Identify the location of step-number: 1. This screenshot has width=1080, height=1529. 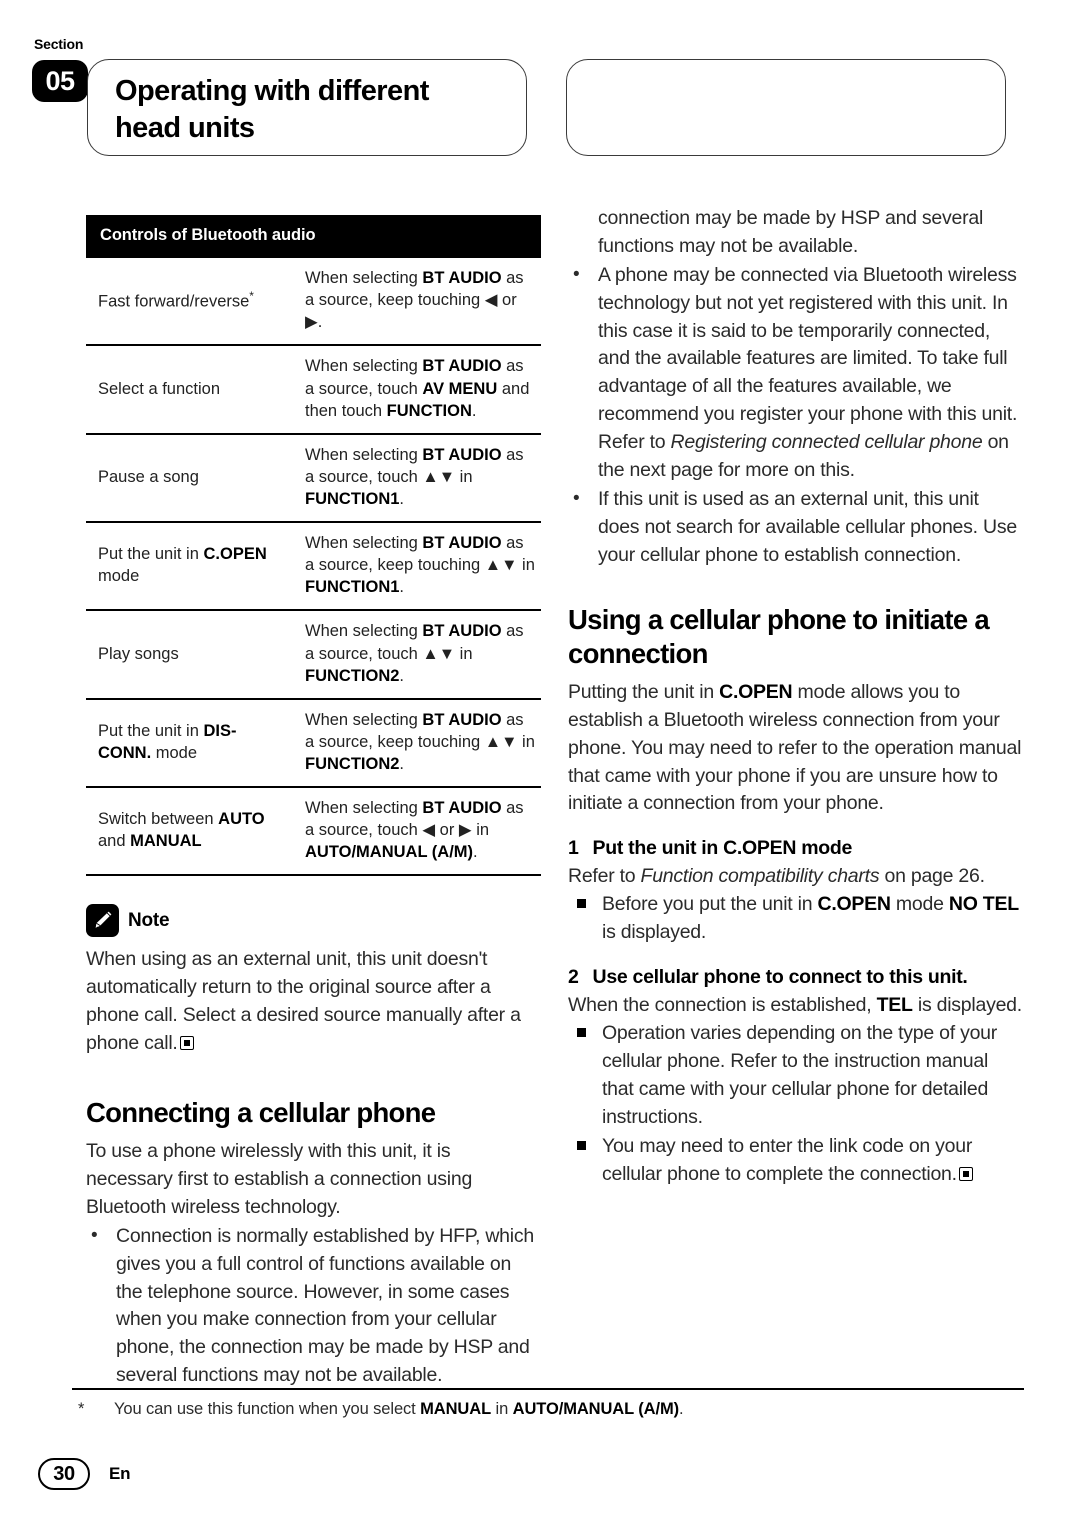
(573, 848).